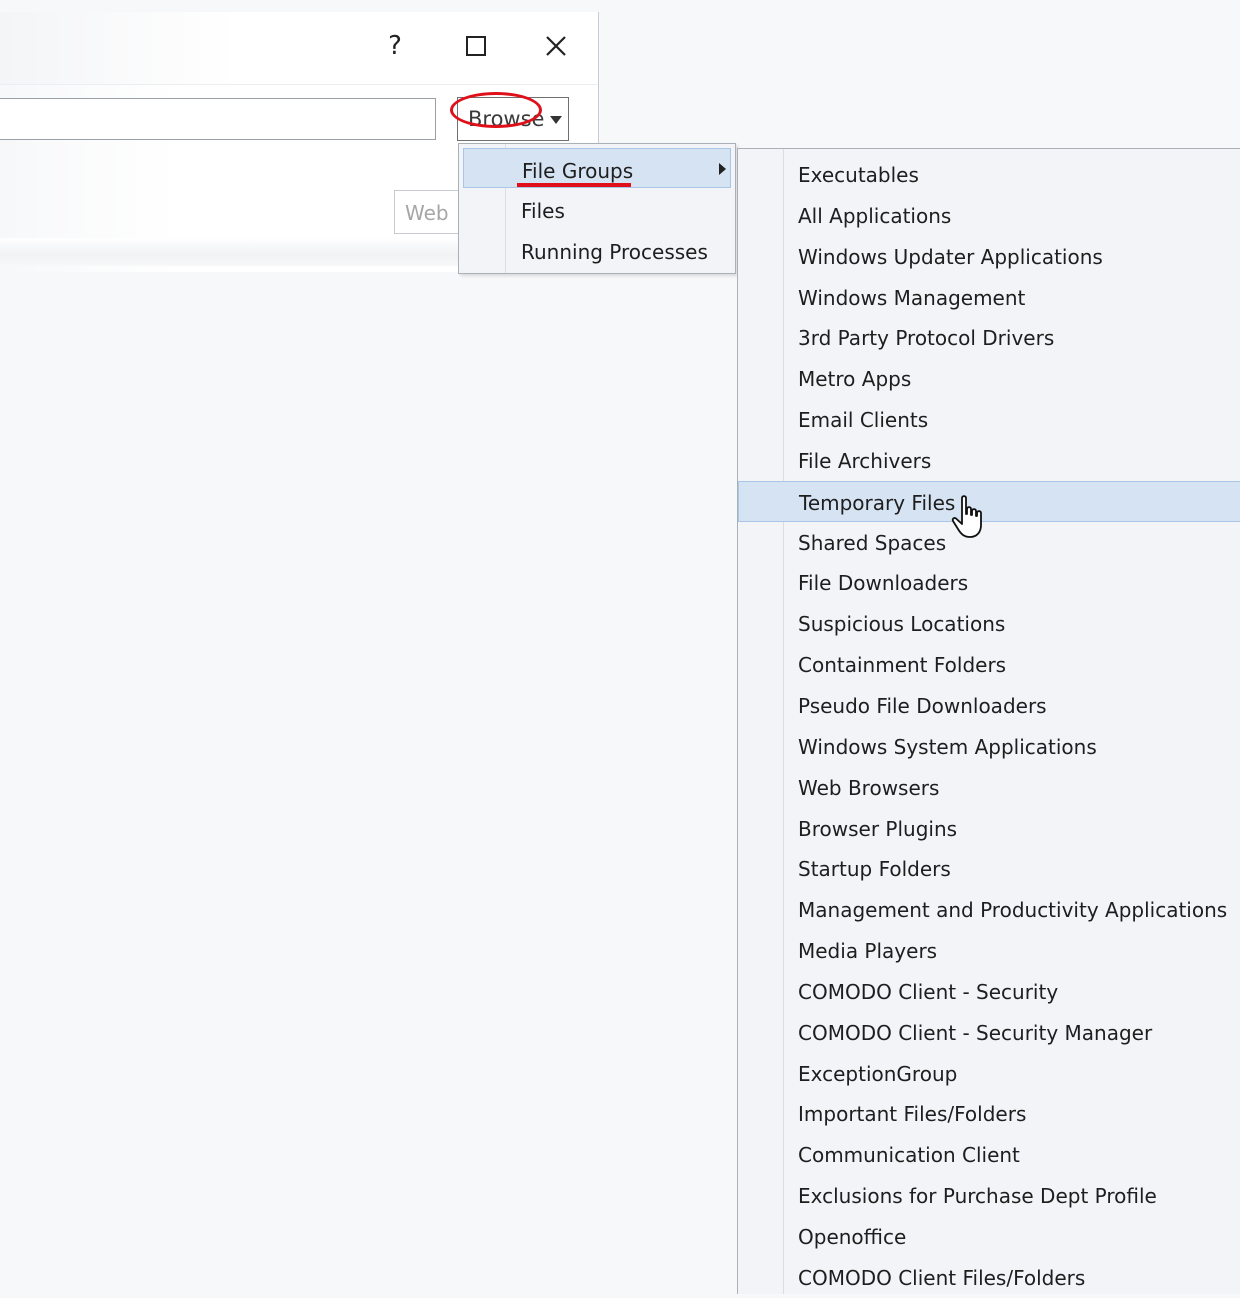  Describe the element at coordinates (496, 110) in the screenshot. I see `annotation-circle` at that location.